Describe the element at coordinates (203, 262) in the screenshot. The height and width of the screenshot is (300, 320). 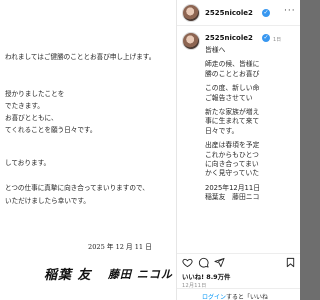
I see `comment-icon` at that location.